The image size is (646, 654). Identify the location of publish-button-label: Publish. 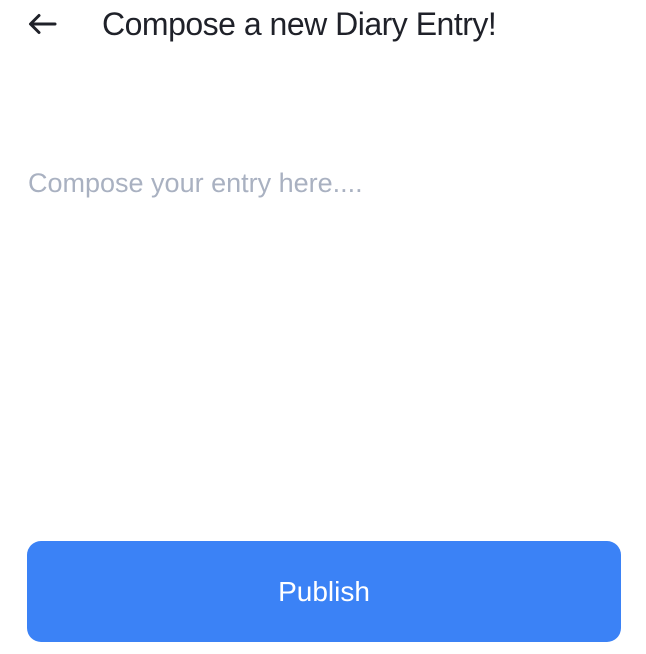
(324, 591).